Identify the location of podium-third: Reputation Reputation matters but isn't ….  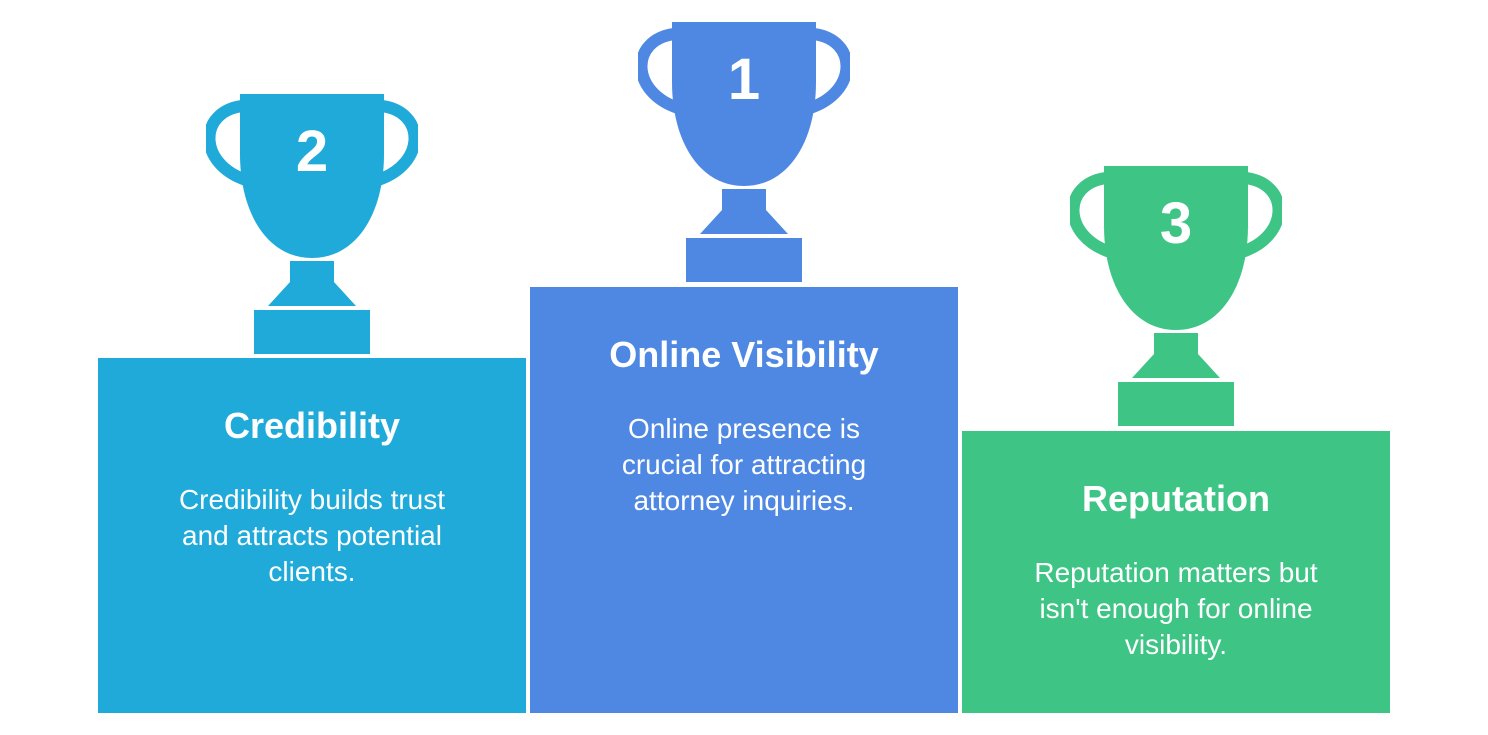
(1176, 572).